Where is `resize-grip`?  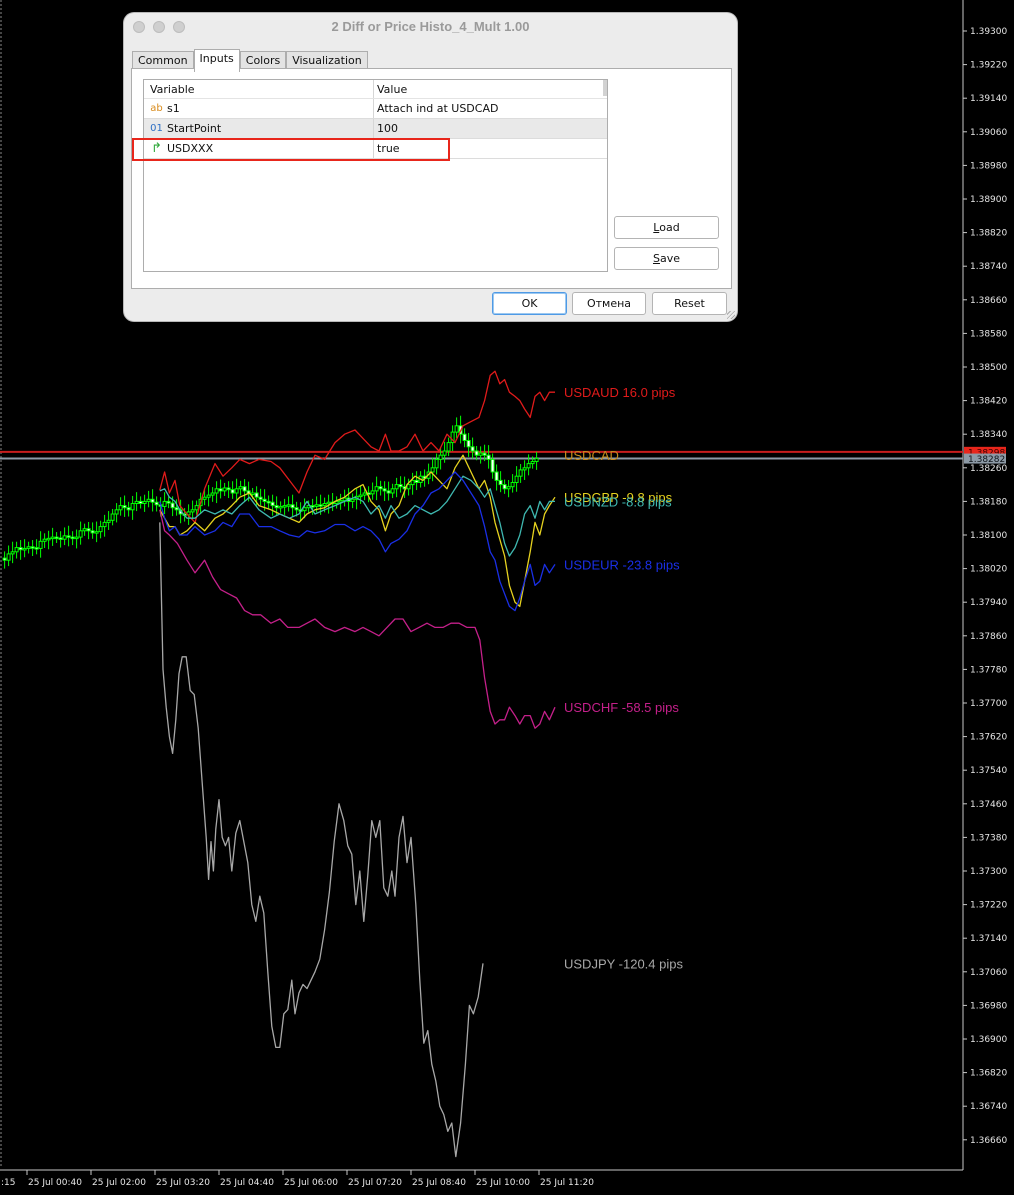
resize-grip is located at coordinates (731, 315).